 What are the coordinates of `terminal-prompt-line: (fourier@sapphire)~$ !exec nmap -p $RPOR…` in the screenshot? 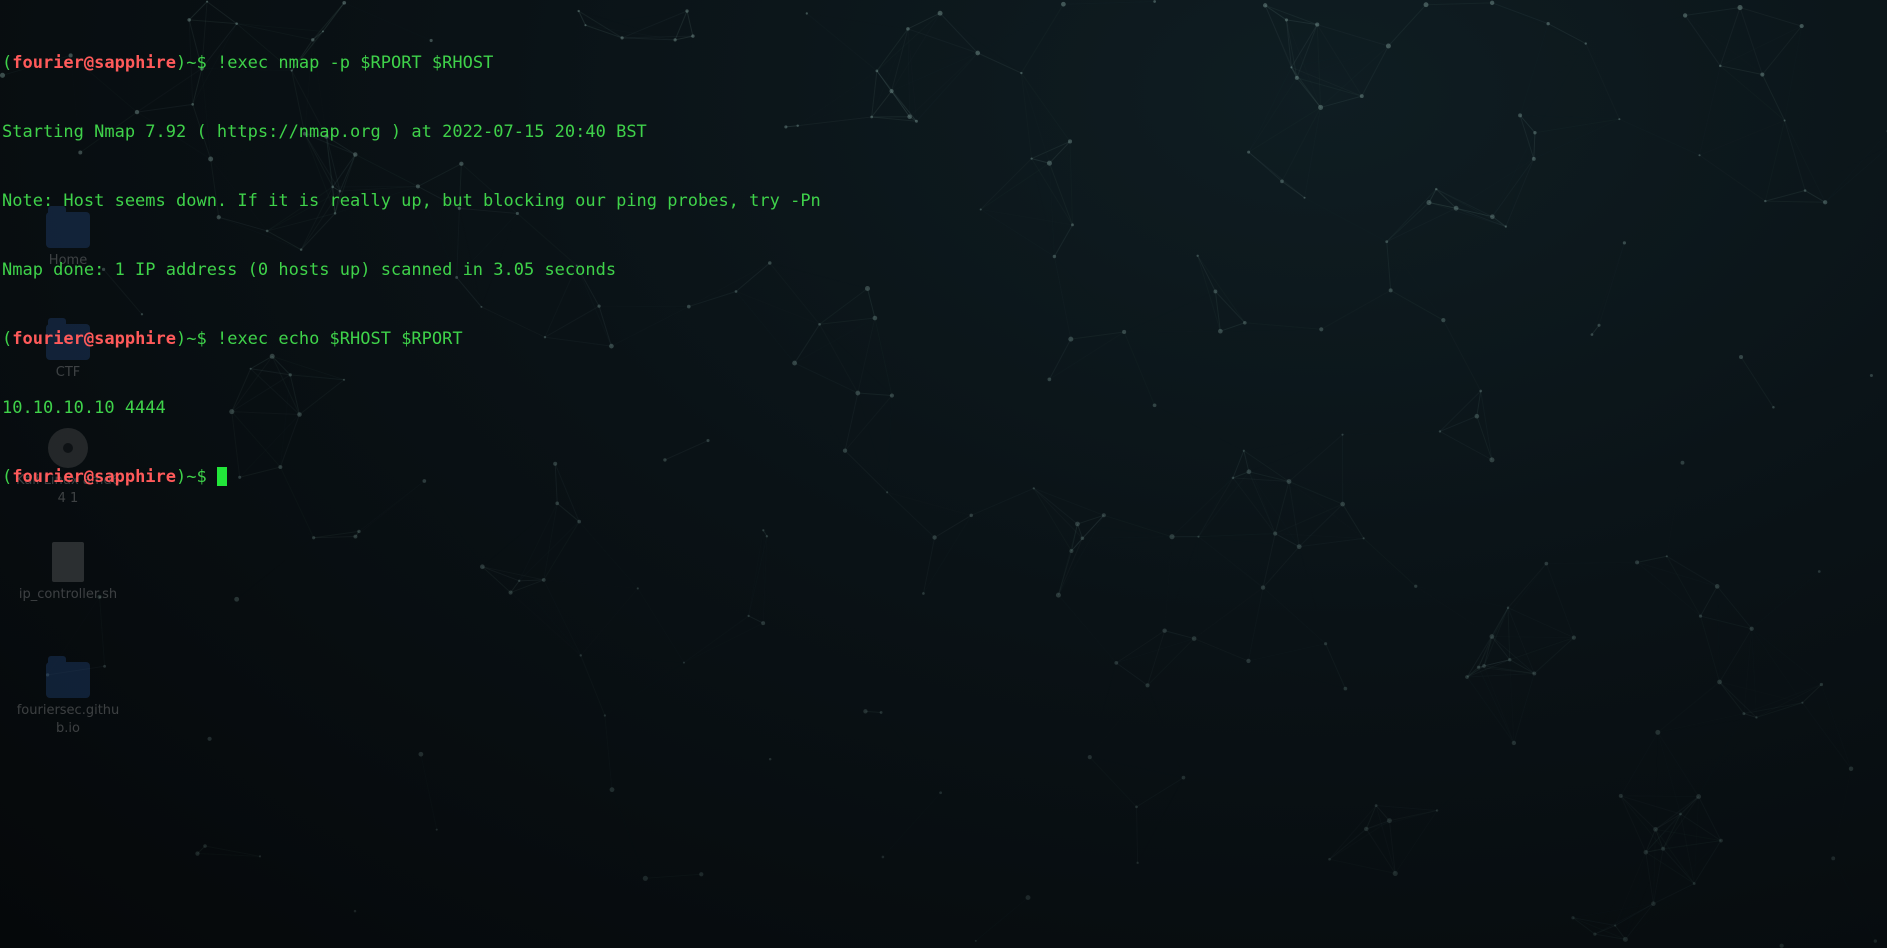 It's located at (942, 63).